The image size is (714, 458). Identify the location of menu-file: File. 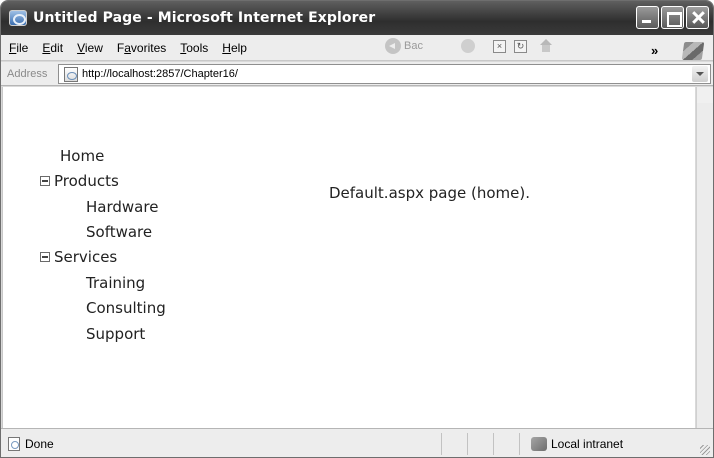
(18, 48).